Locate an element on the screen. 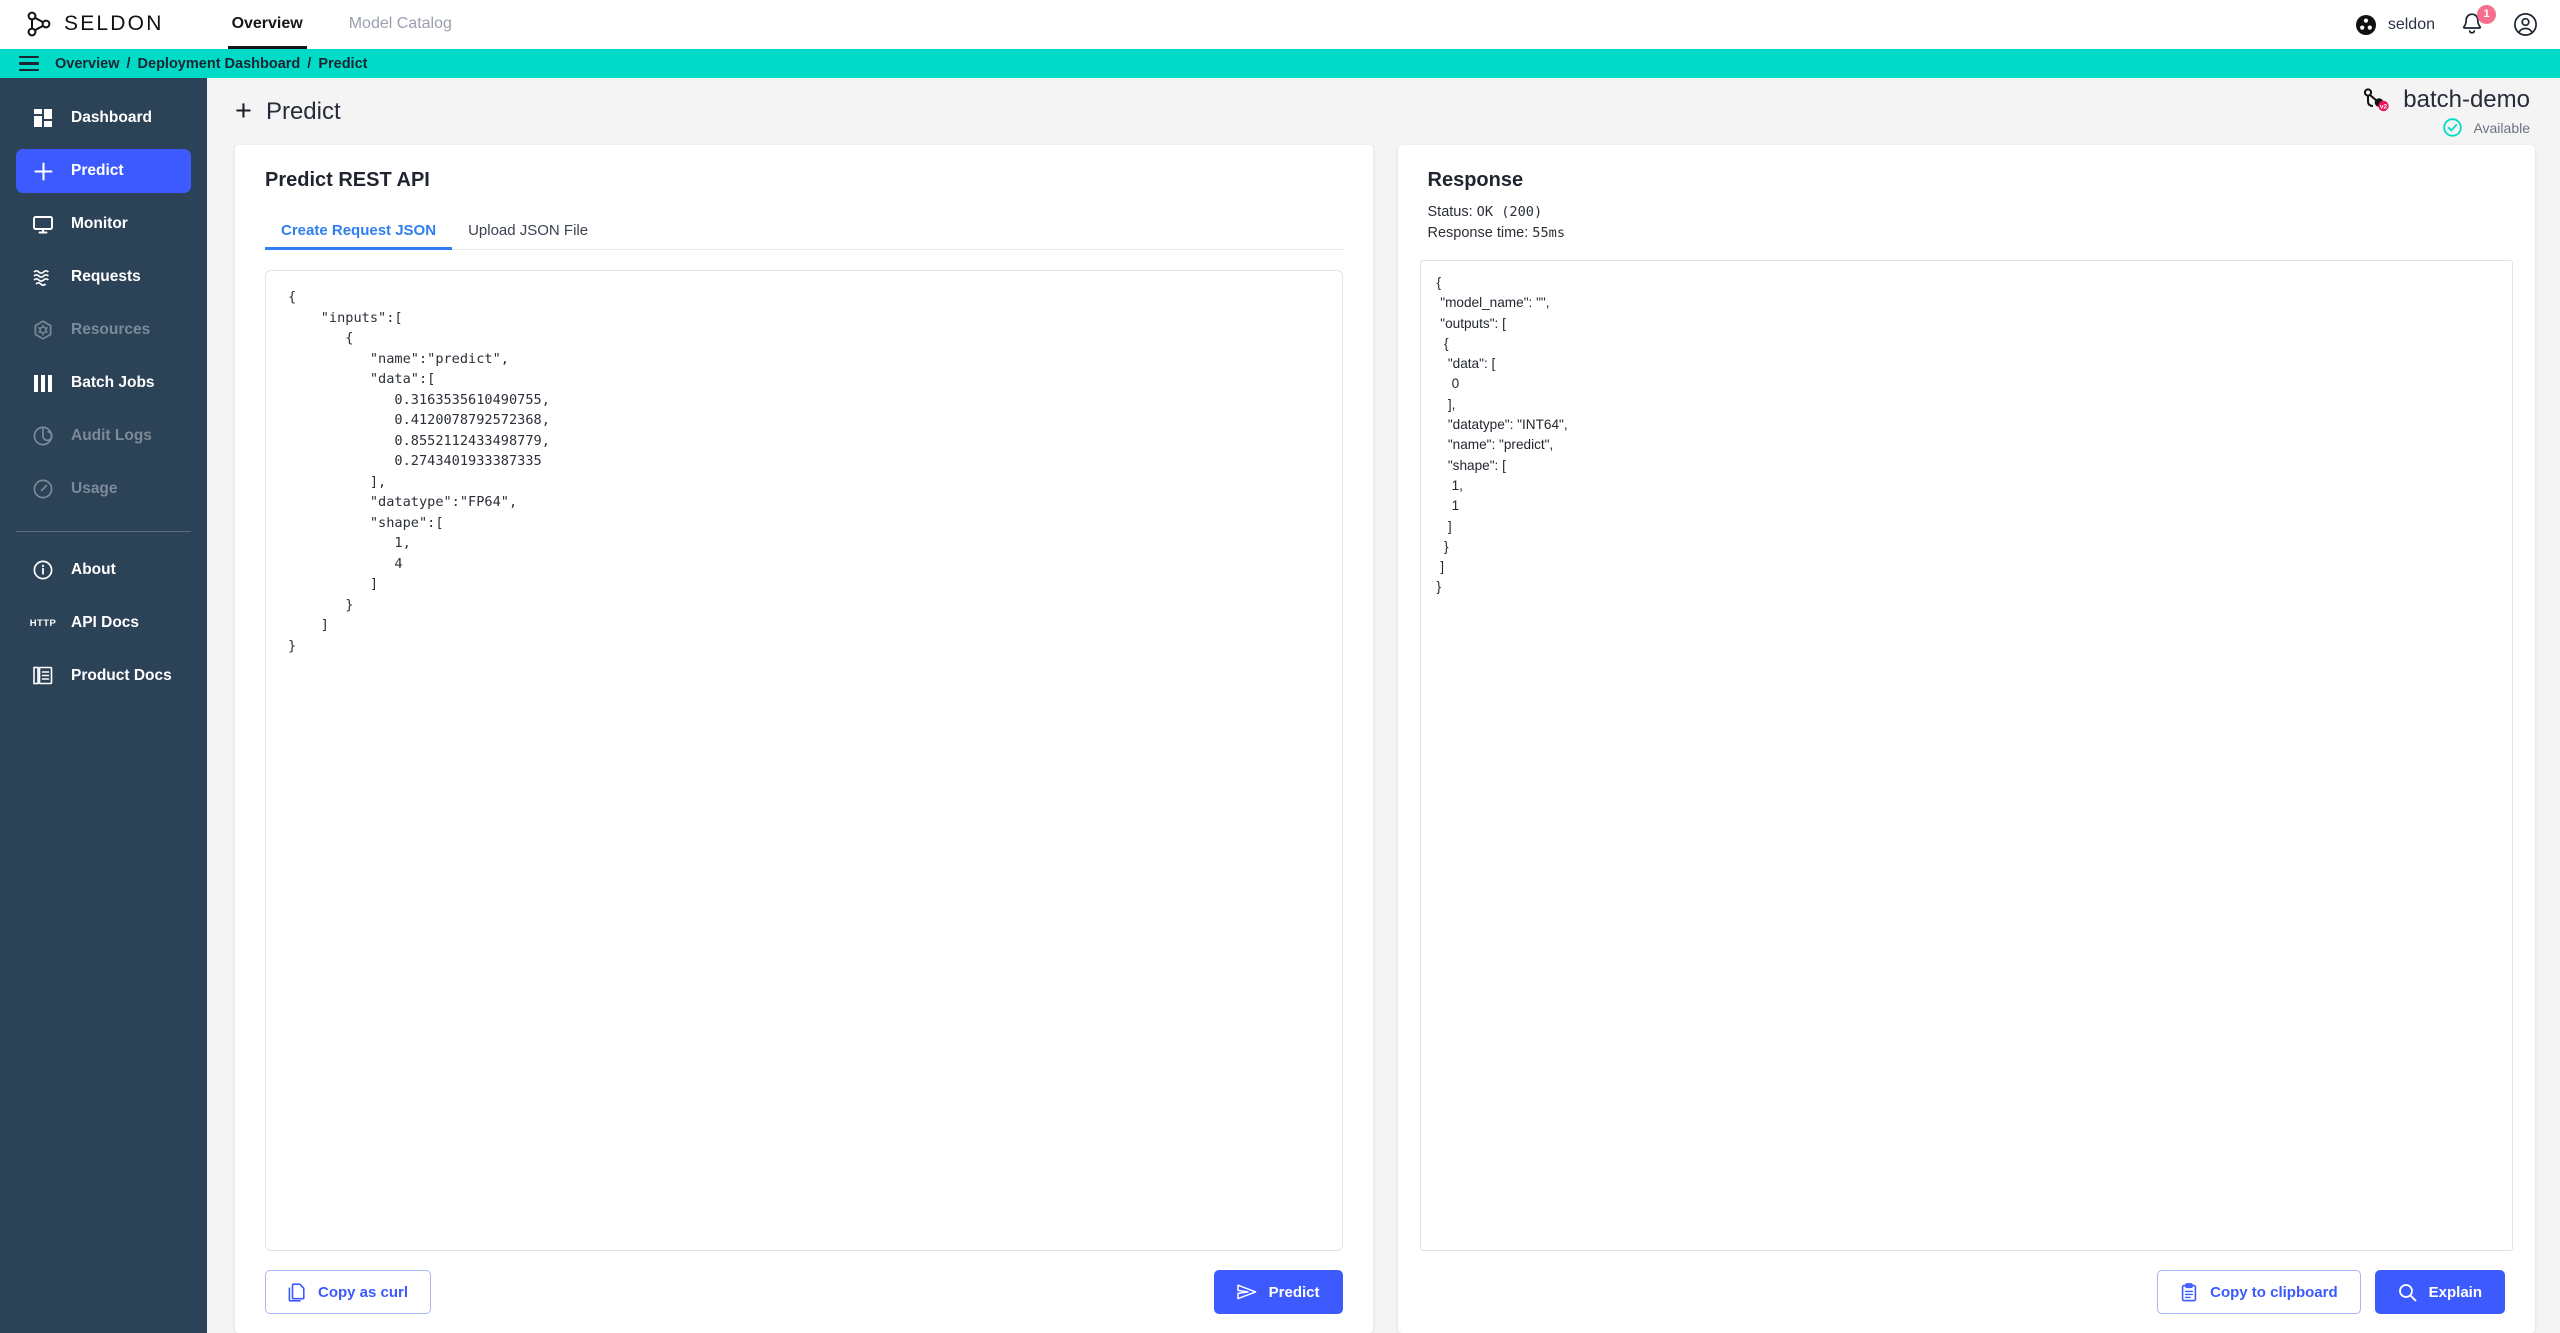 The height and width of the screenshot is (1333, 2560). sidebar-item-label: Batch Jobs is located at coordinates (113, 382).